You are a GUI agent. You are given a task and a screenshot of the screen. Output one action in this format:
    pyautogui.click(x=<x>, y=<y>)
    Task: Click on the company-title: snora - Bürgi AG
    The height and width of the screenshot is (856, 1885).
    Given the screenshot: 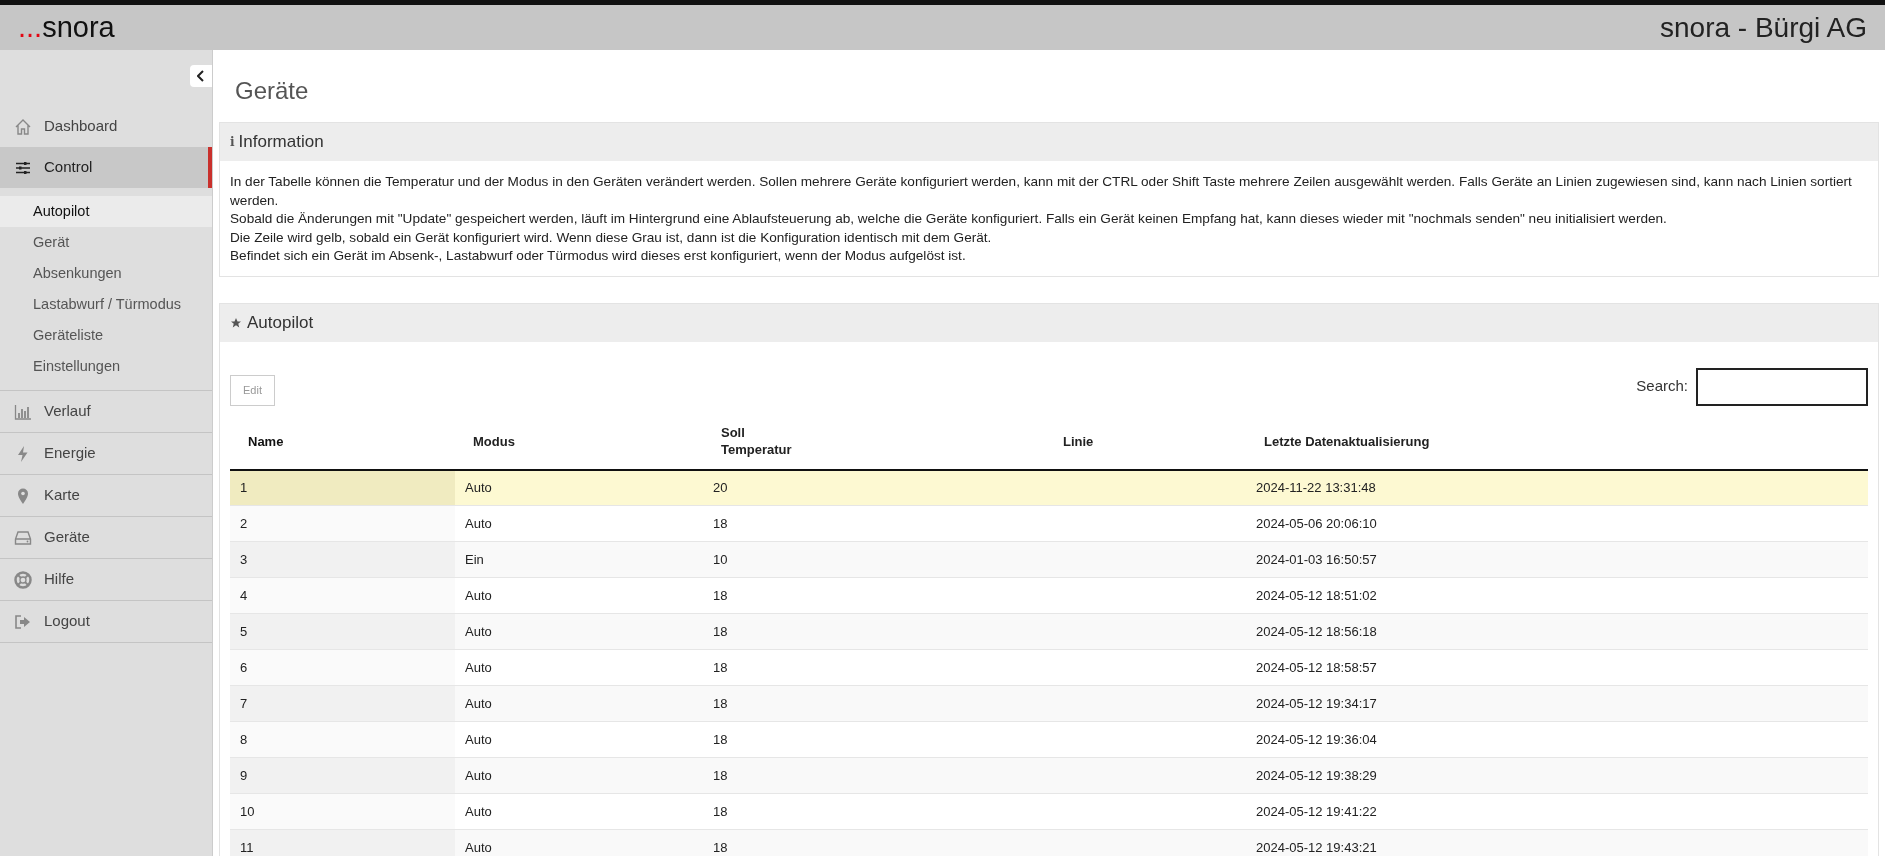 What is the action you would take?
    pyautogui.click(x=1763, y=27)
    